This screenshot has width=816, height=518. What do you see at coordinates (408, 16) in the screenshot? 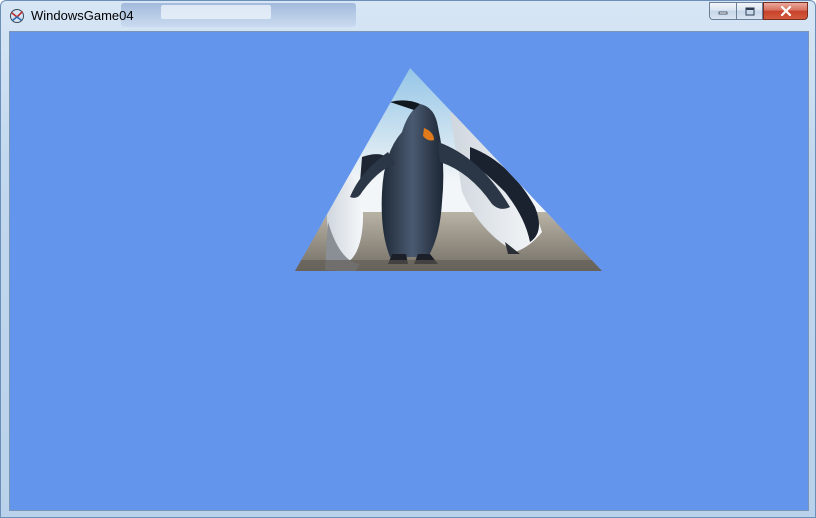
I see `title-bar: WindowsGame04` at bounding box center [408, 16].